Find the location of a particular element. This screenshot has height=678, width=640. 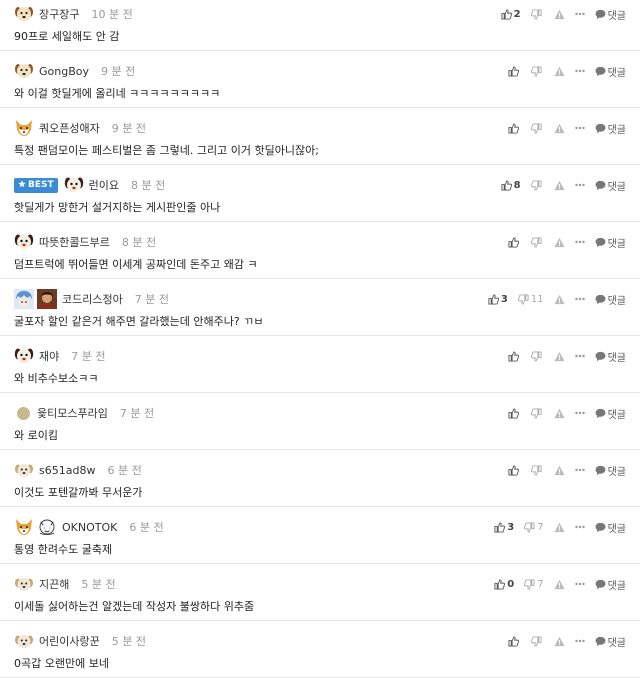

comment-author: 장구장구 is located at coordinates (59, 14).